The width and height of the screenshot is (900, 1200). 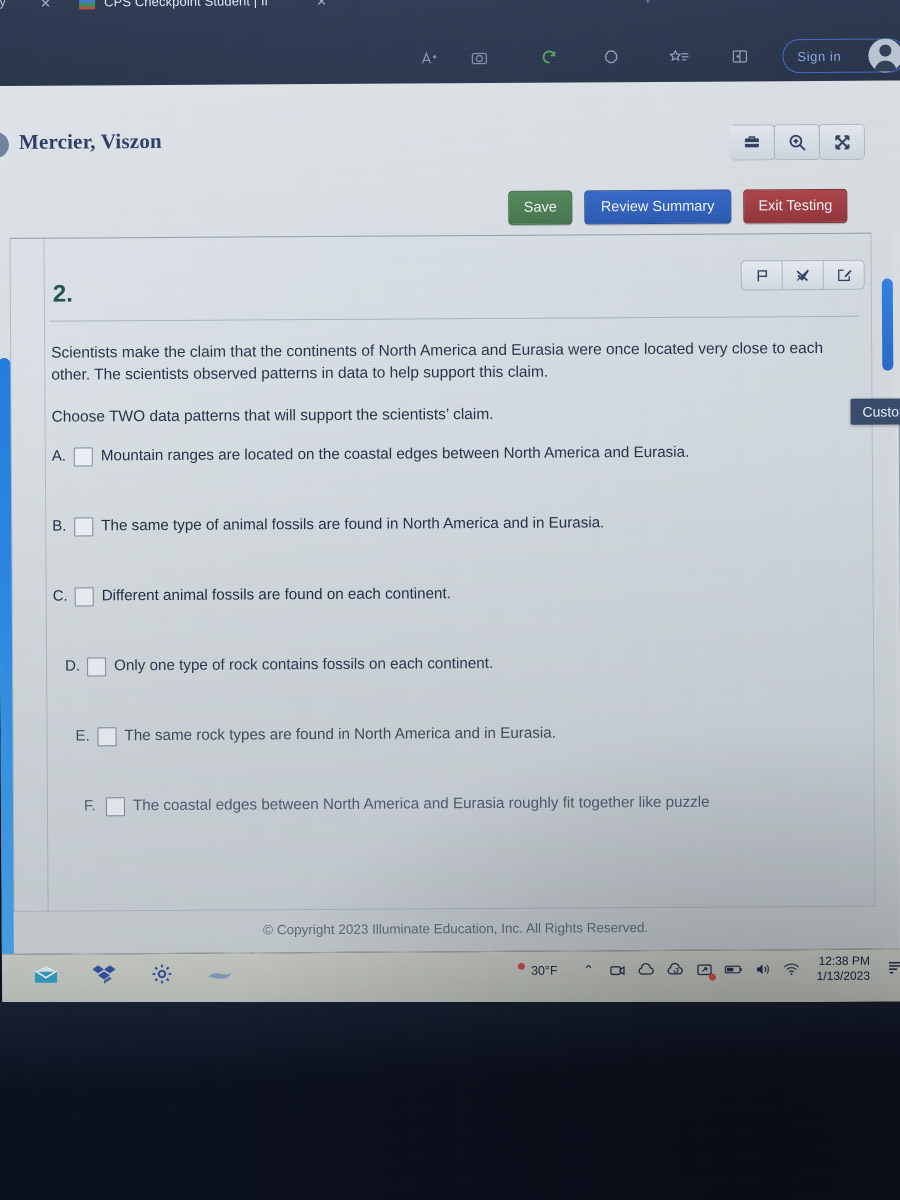 I want to click on fullscreen-button, so click(x=842, y=141).